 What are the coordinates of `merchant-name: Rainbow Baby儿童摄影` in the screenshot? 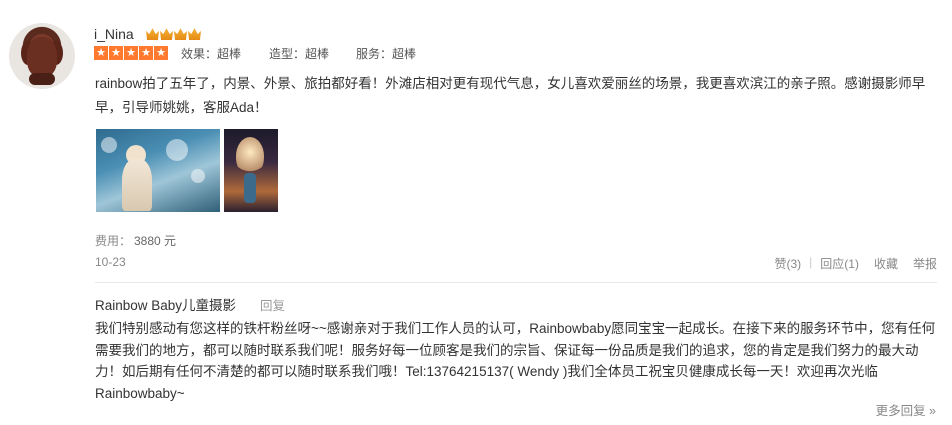 It's located at (165, 304).